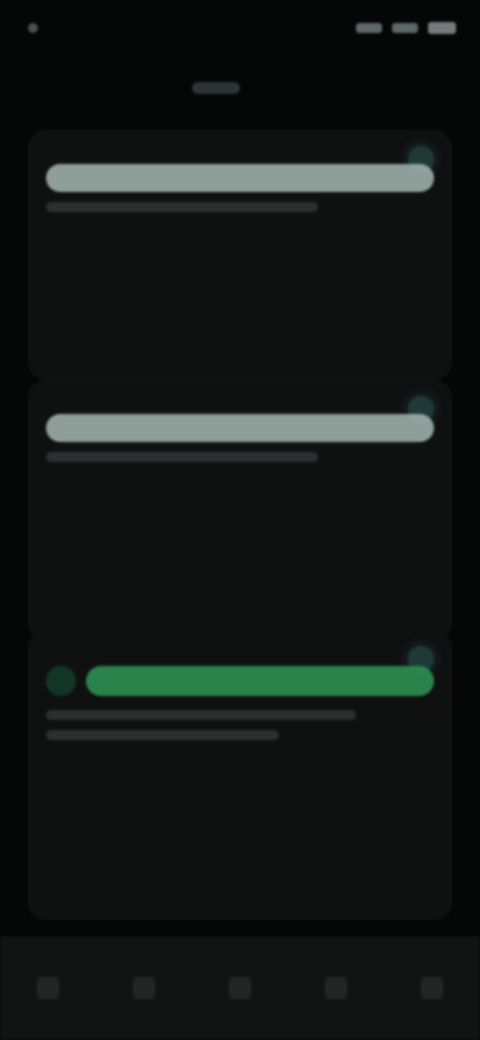 The height and width of the screenshot is (1040, 480). What do you see at coordinates (436, 88) in the screenshot?
I see `header-spacer` at bounding box center [436, 88].